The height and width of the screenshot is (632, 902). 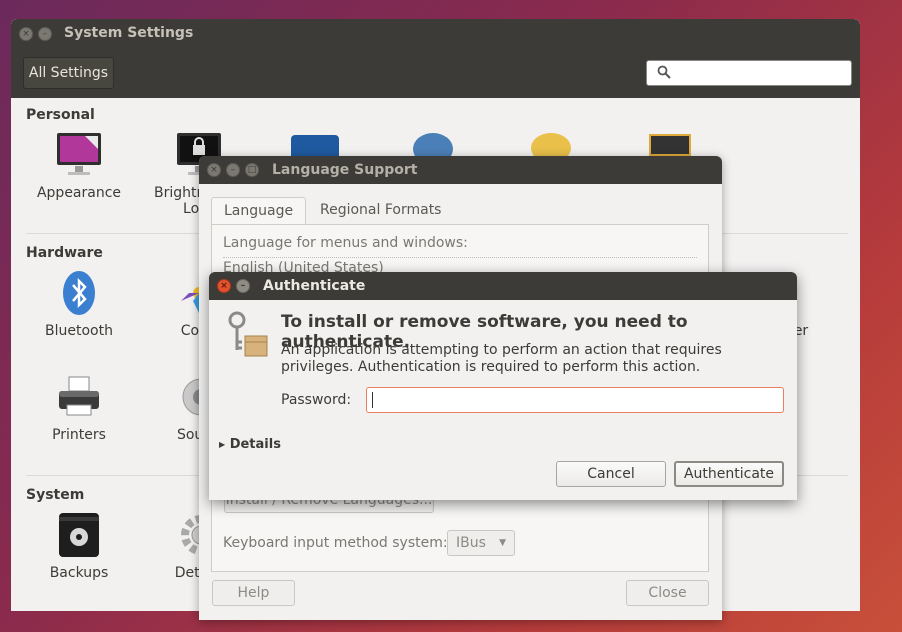 I want to click on password-field, so click(x=575, y=400).